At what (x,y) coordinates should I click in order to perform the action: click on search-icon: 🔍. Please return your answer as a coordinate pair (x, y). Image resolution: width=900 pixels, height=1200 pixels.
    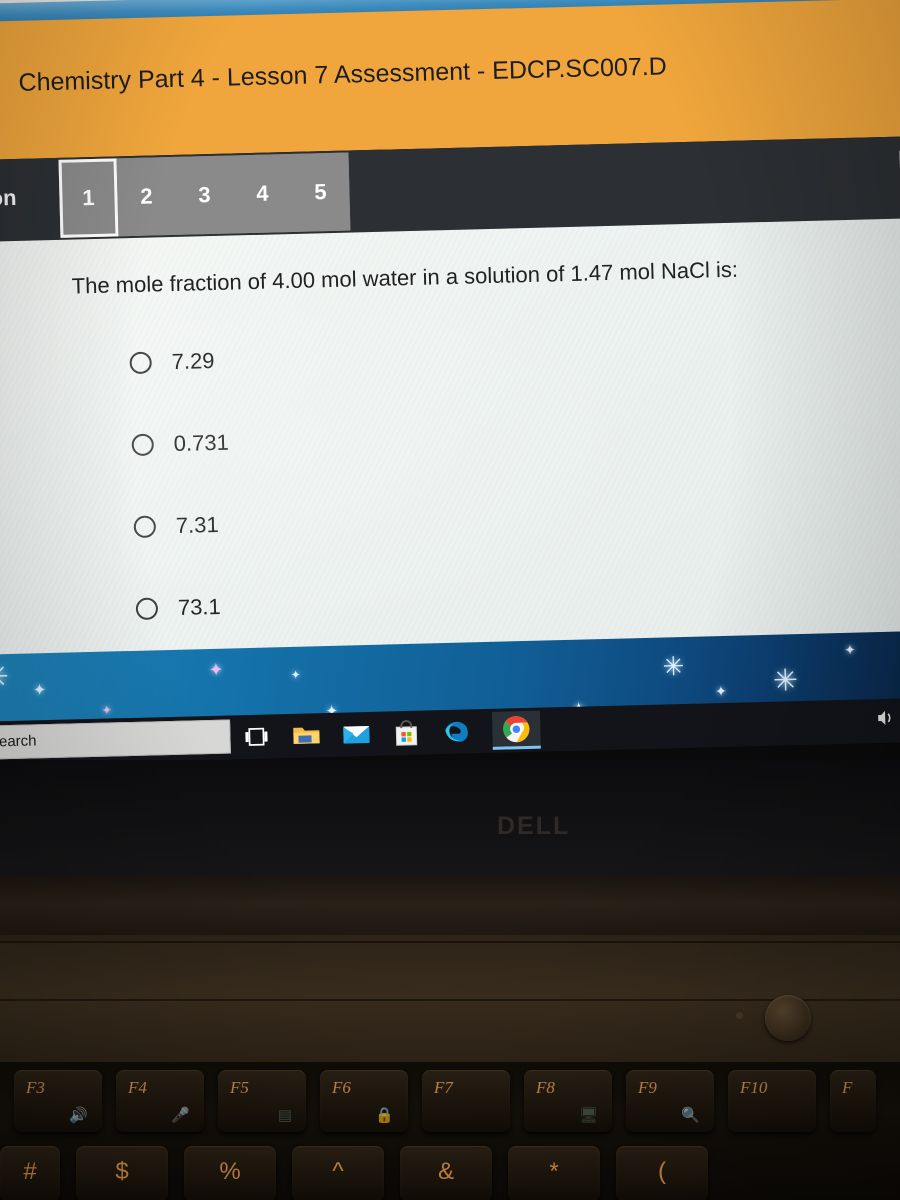
    Looking at the image, I should click on (690, 1115).